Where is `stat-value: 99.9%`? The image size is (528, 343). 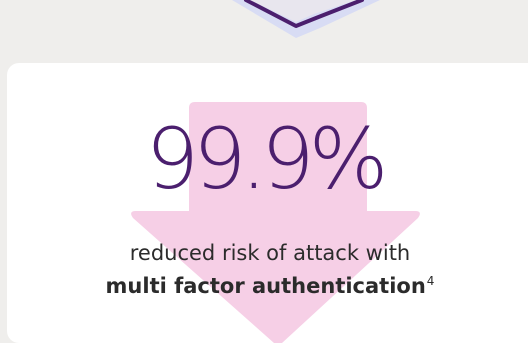
stat-value: 99.9% is located at coordinates (267, 159).